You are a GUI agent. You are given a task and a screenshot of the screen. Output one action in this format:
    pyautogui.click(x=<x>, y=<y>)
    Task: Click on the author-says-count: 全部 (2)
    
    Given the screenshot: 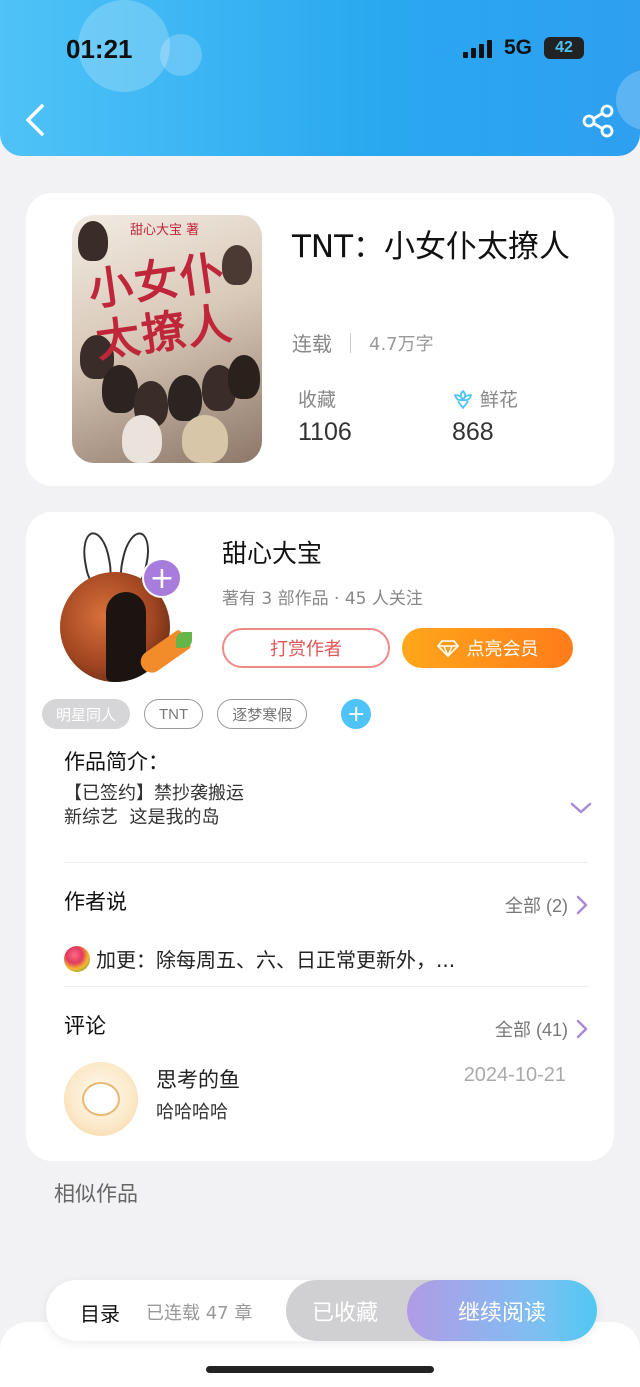 What is the action you would take?
    pyautogui.click(x=536, y=906)
    